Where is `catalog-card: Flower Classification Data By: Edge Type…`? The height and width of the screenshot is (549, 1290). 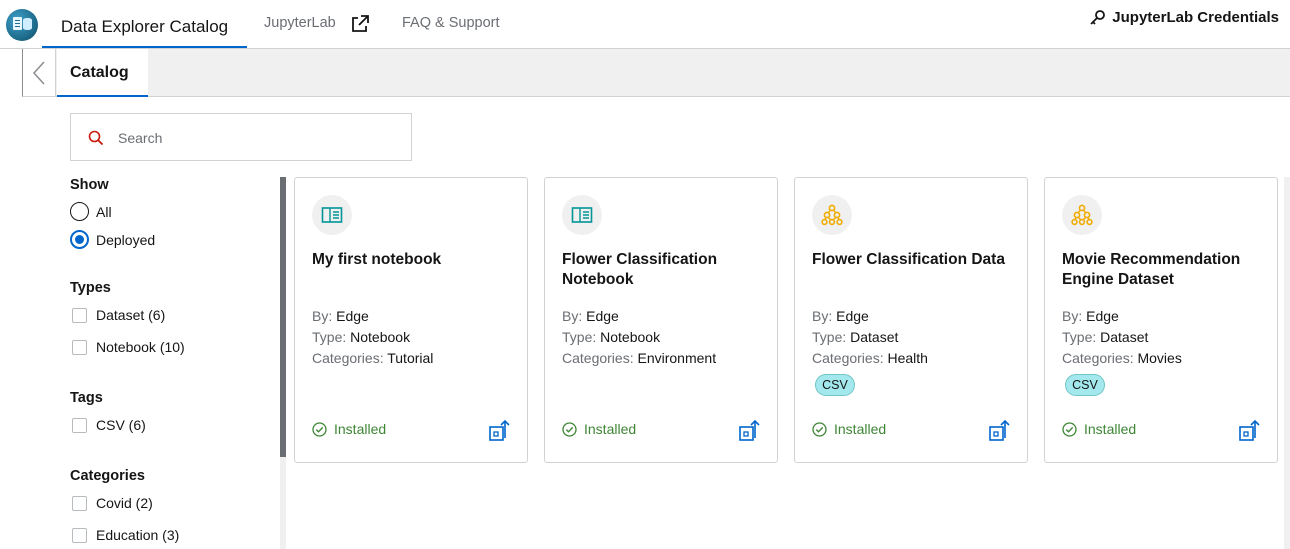
catalog-card: Flower Classification Data By: Edge Type… is located at coordinates (911, 320).